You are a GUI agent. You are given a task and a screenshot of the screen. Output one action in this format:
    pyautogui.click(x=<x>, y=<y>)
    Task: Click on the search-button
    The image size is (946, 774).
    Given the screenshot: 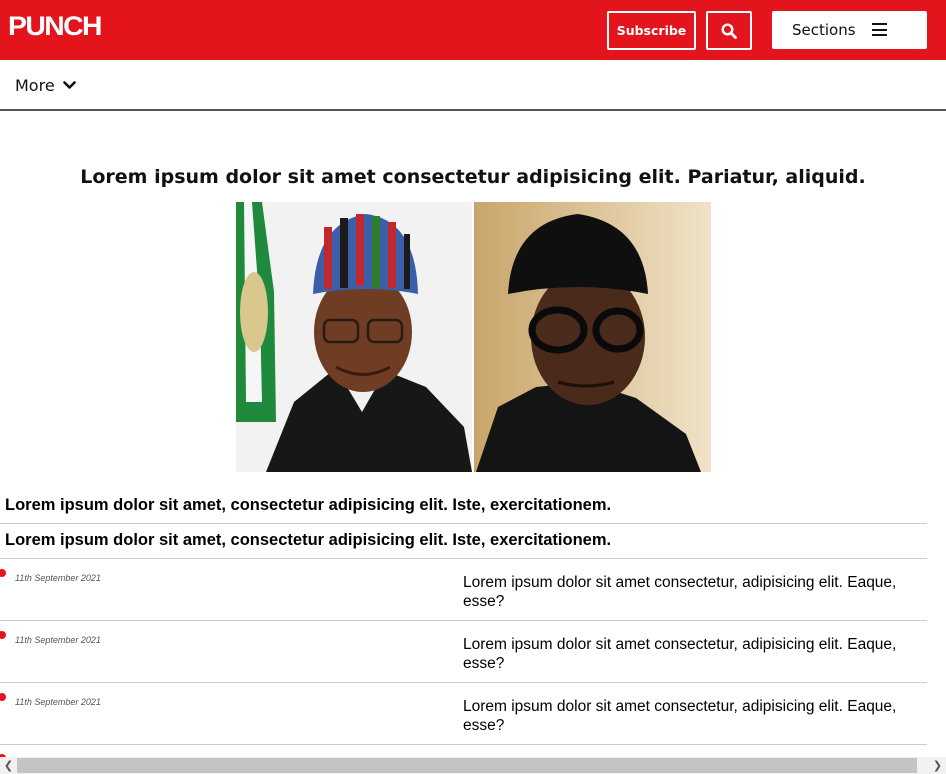 What is the action you would take?
    pyautogui.click(x=729, y=30)
    